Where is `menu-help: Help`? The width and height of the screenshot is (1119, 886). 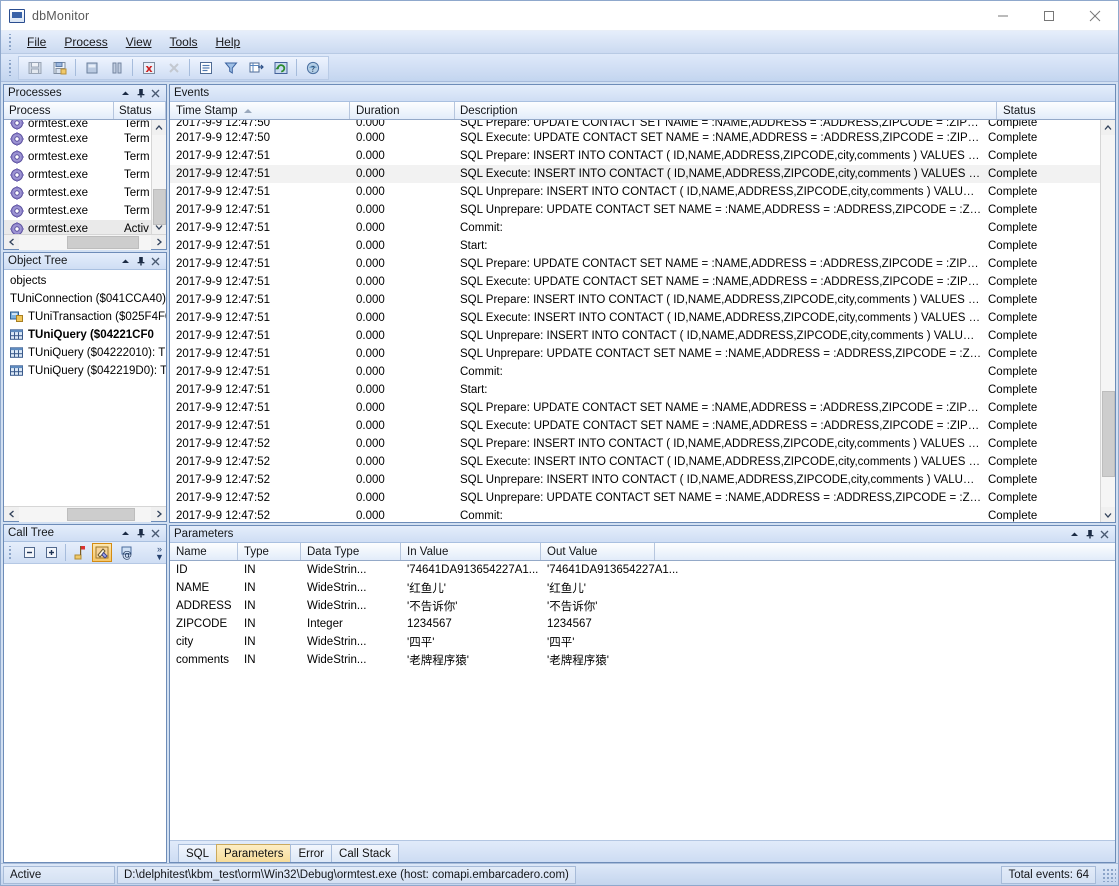
menu-help: Help is located at coordinates (228, 42).